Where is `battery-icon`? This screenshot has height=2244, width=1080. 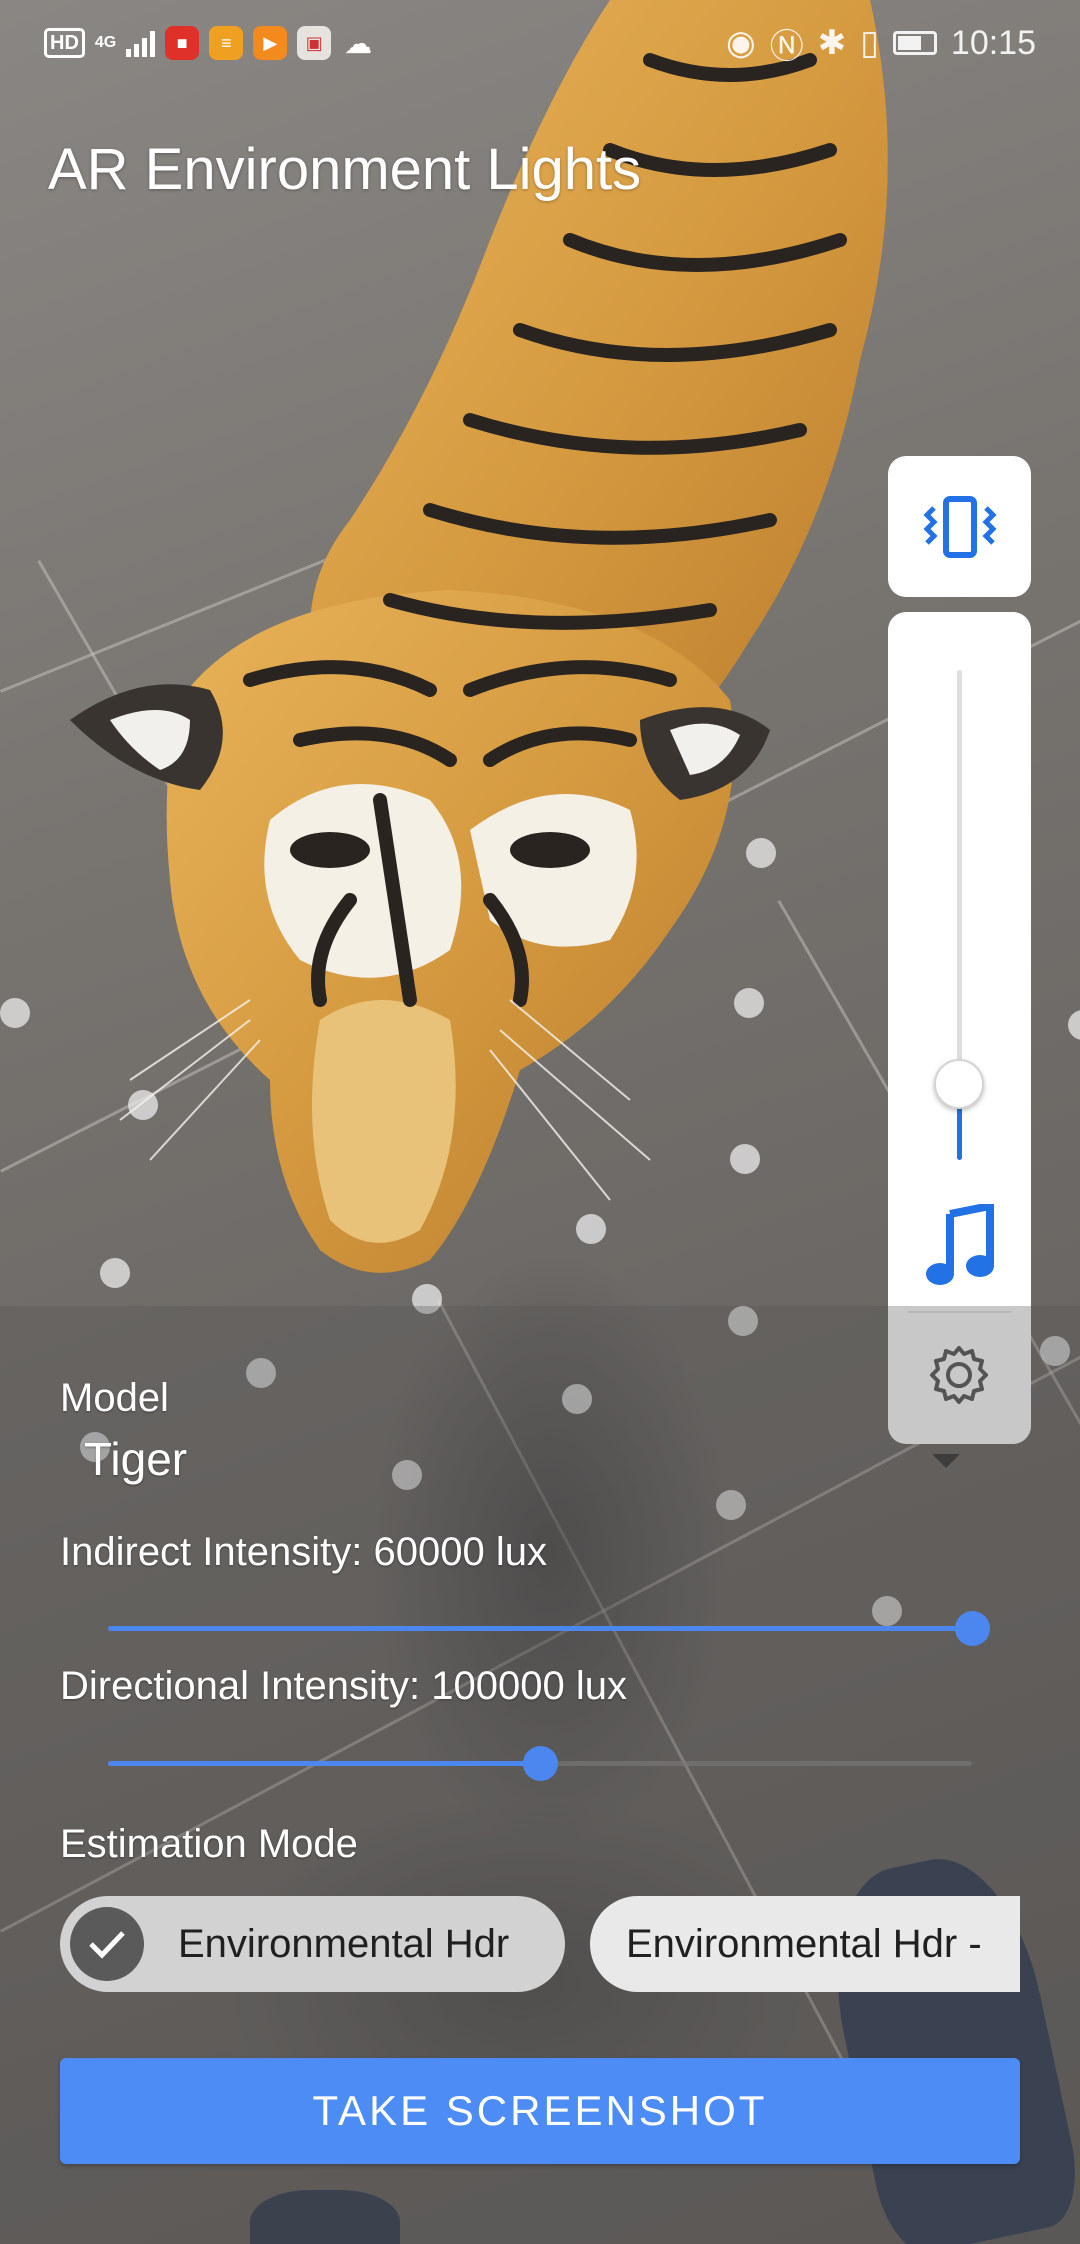
battery-icon is located at coordinates (914, 43).